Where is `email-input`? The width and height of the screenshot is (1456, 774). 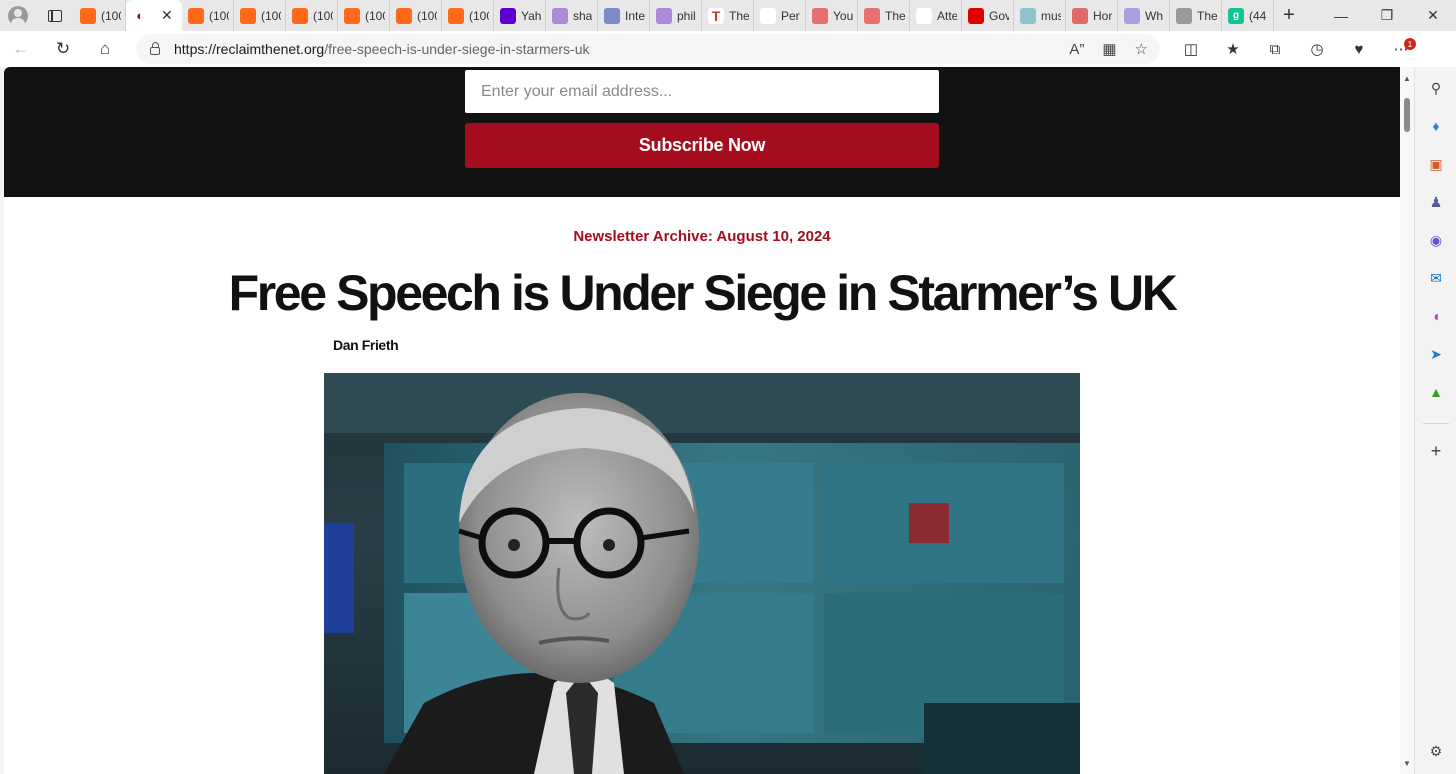 email-input is located at coordinates (702, 91).